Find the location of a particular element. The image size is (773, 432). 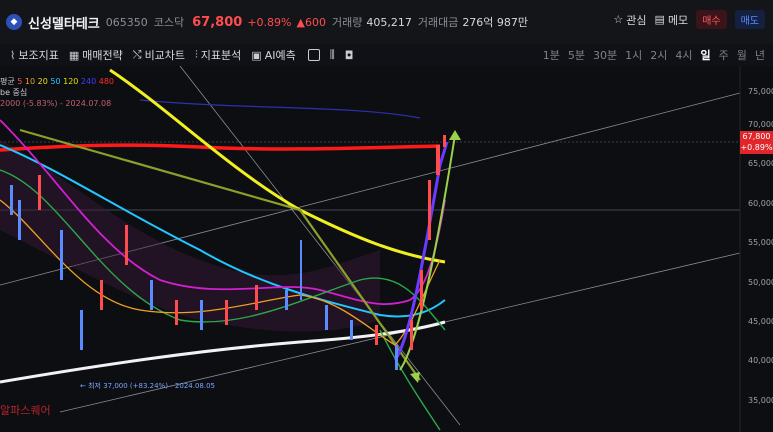

period-1h: 1시 is located at coordinates (633, 55).